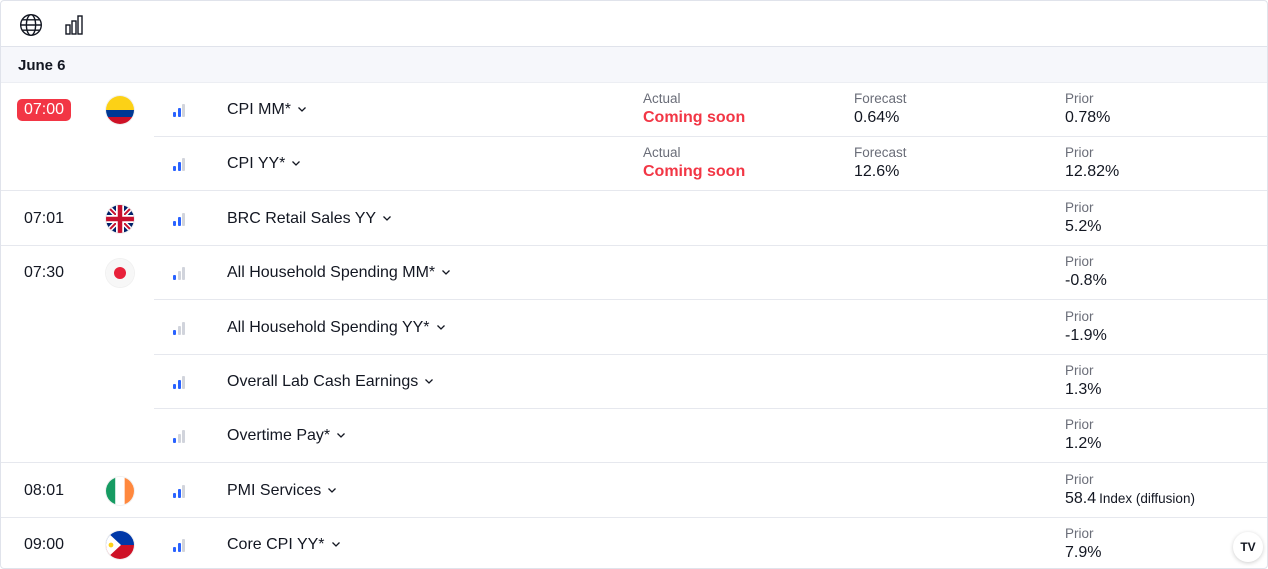 Image resolution: width=1268 pixels, height=569 pixels. I want to click on prior-value: -1.9%, so click(1086, 336).